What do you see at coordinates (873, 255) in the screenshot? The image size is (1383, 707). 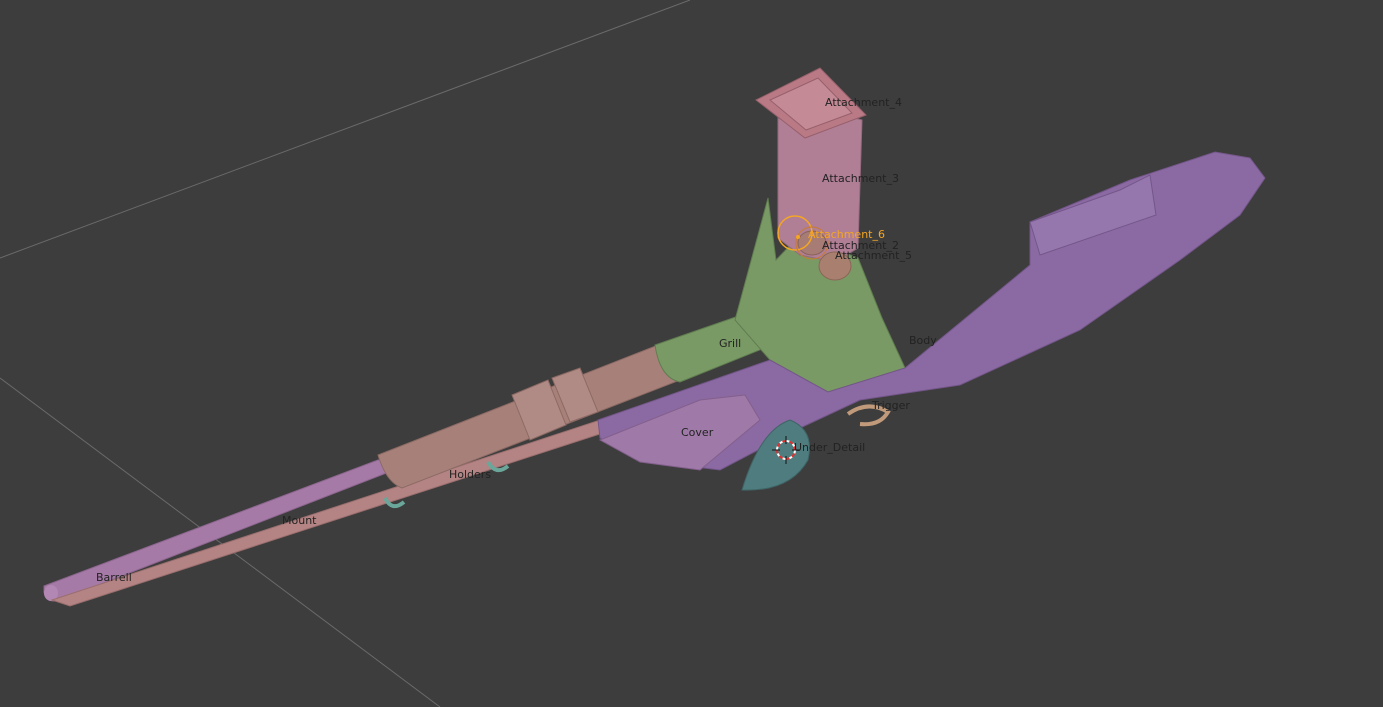 I see `label-attachment-5: Attachment_5` at bounding box center [873, 255].